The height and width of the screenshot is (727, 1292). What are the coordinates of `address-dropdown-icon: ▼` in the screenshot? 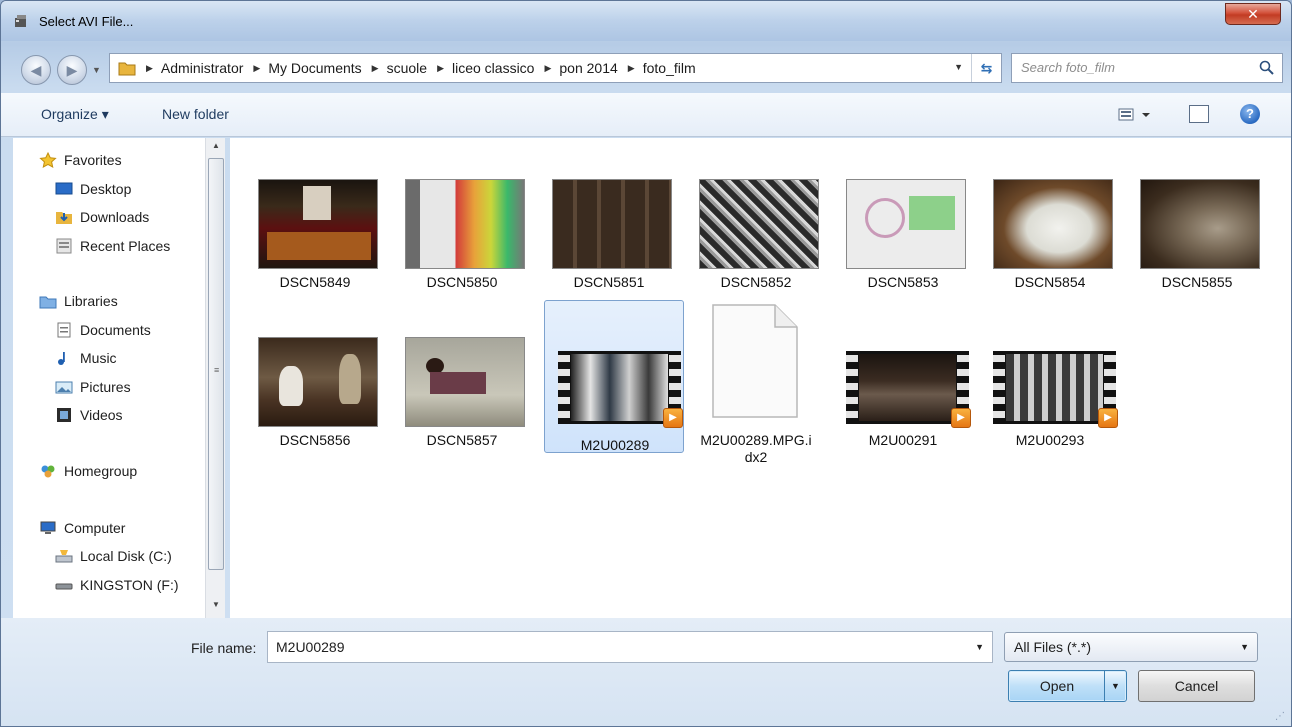 It's located at (958, 67).